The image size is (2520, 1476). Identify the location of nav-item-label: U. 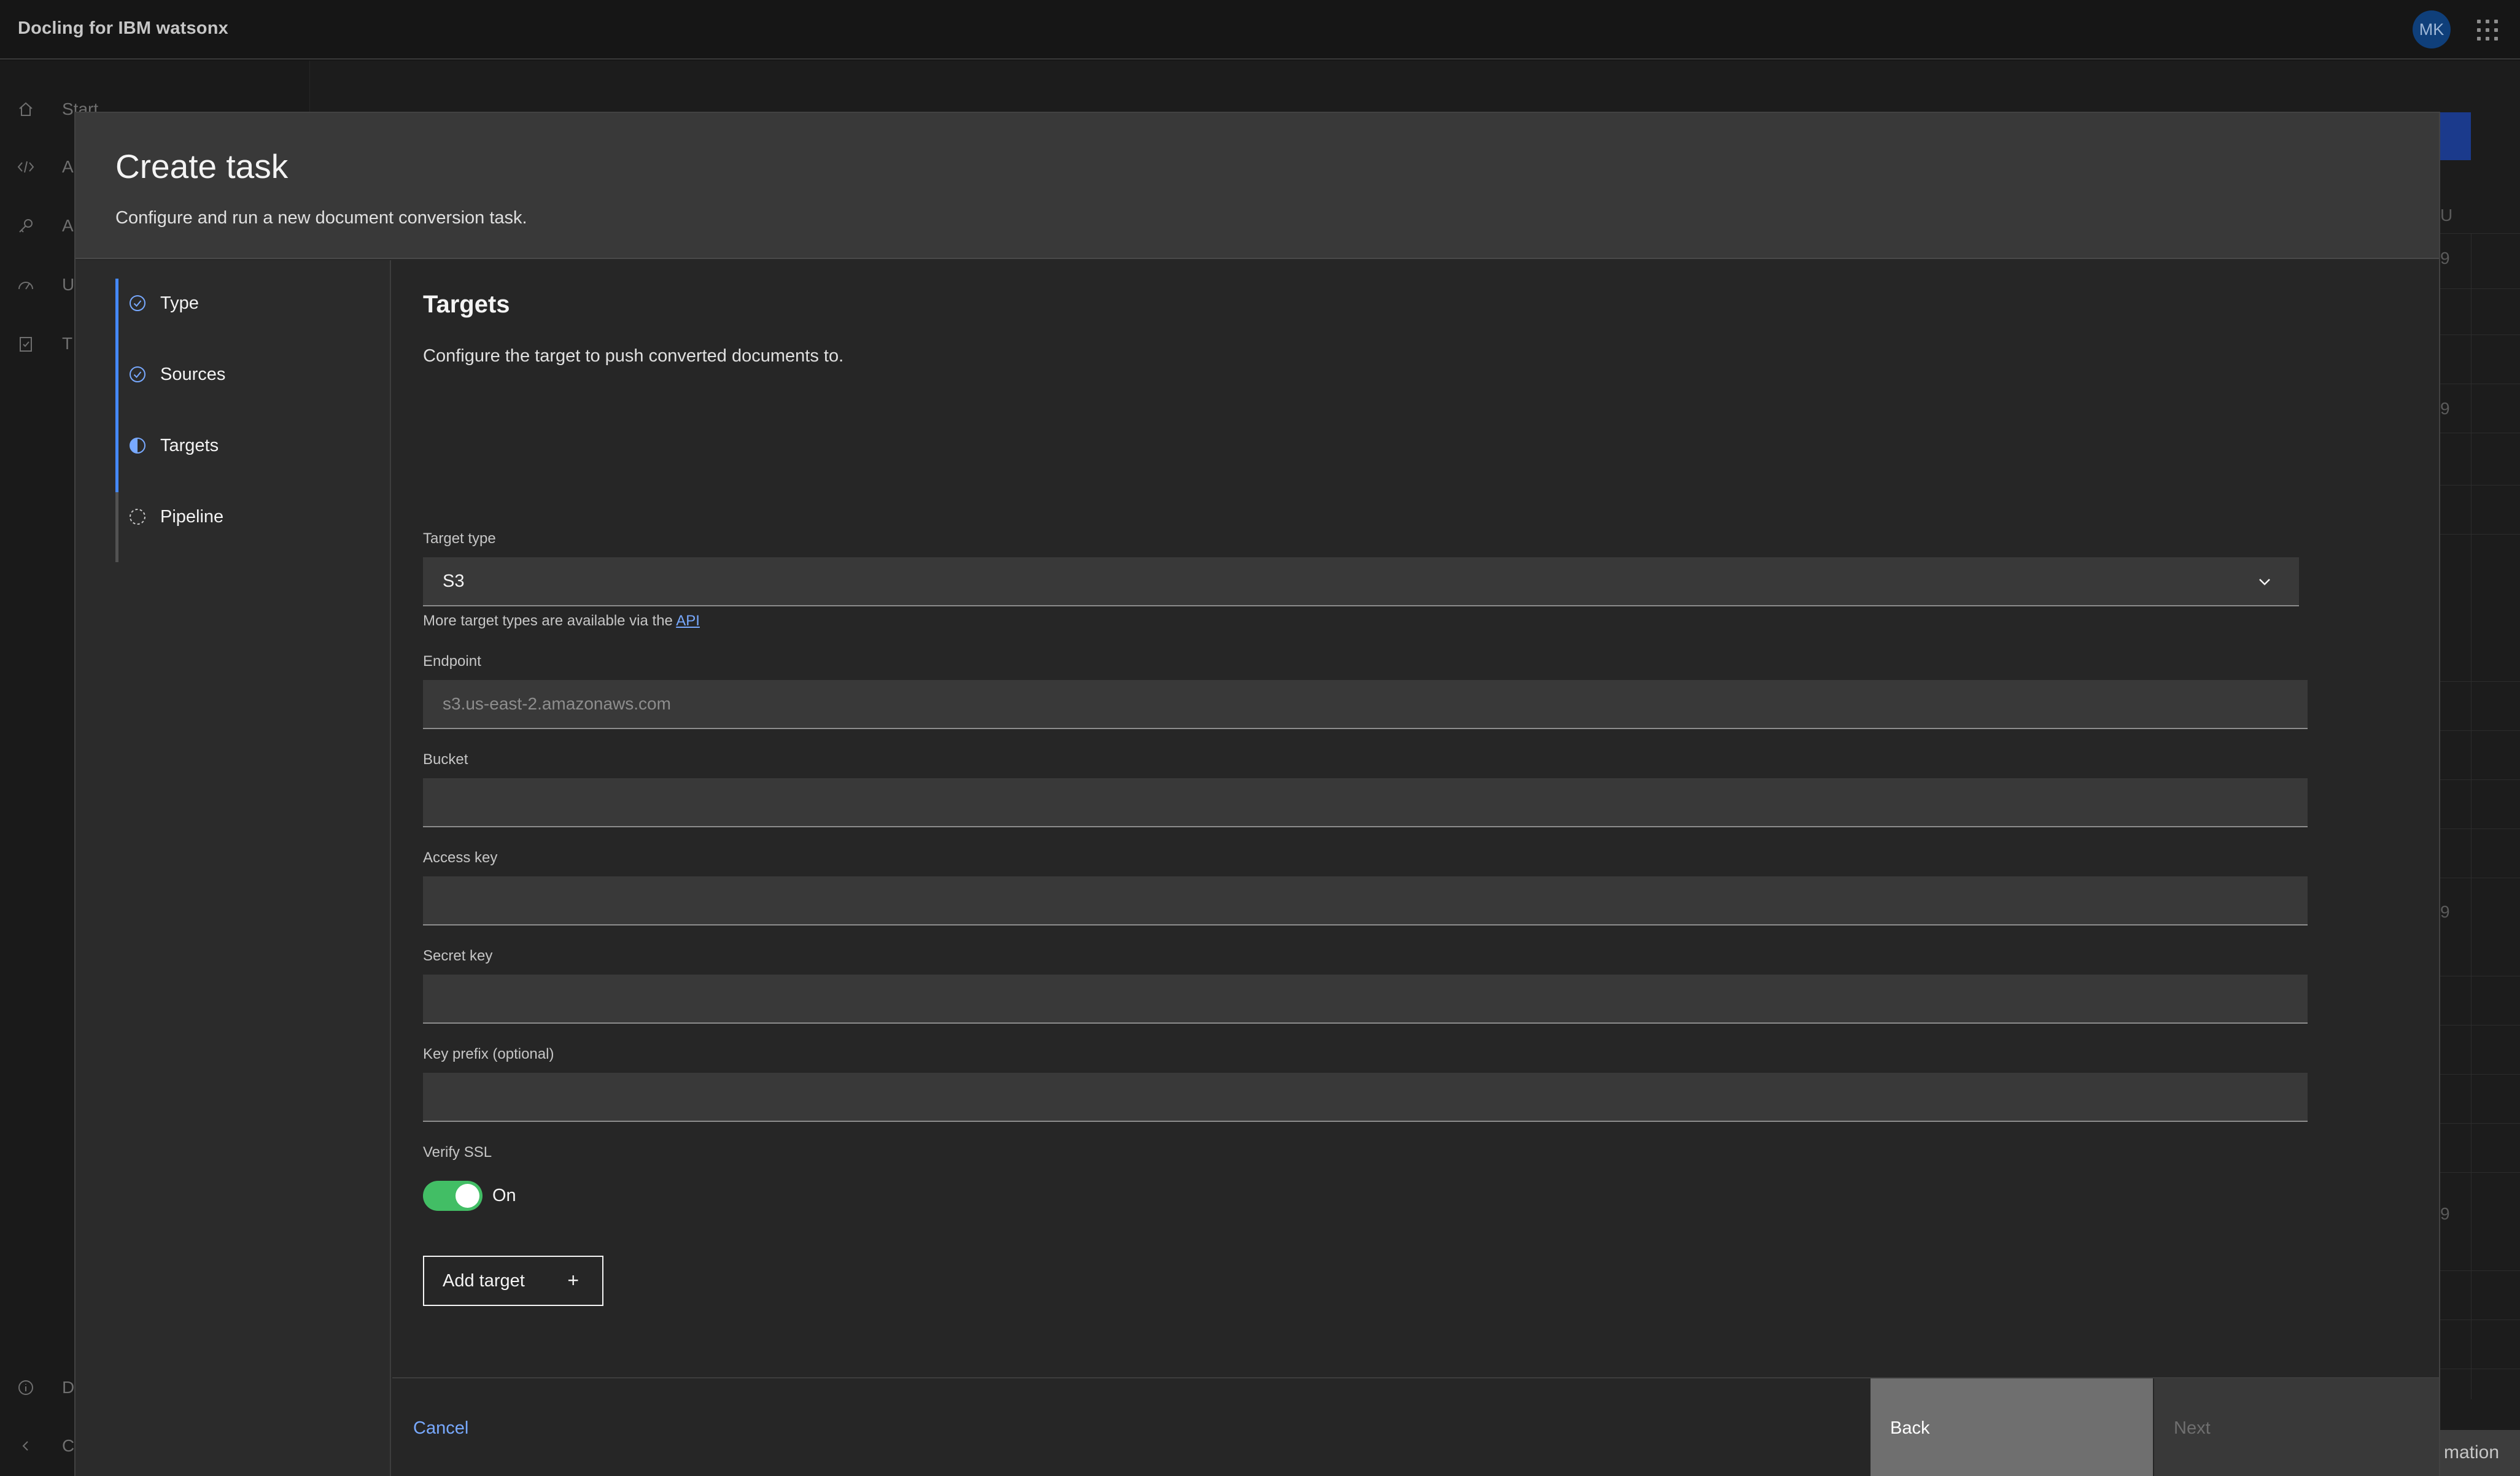
(68, 284).